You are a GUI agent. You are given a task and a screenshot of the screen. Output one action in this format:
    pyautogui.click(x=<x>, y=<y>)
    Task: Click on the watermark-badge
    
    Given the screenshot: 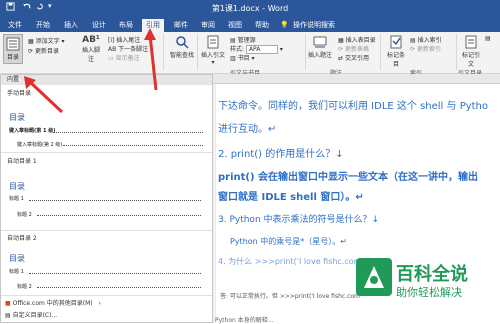 What is the action you would take?
    pyautogui.click(x=374, y=277)
    